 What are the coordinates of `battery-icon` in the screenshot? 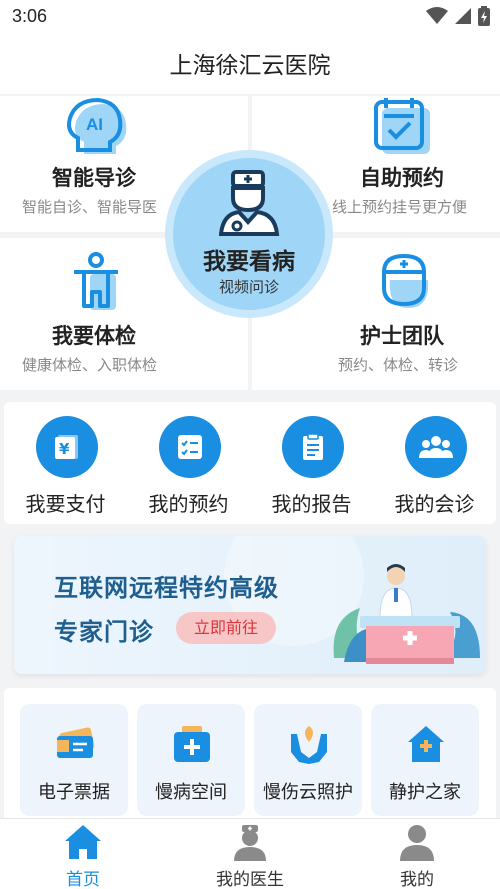 It's located at (484, 16).